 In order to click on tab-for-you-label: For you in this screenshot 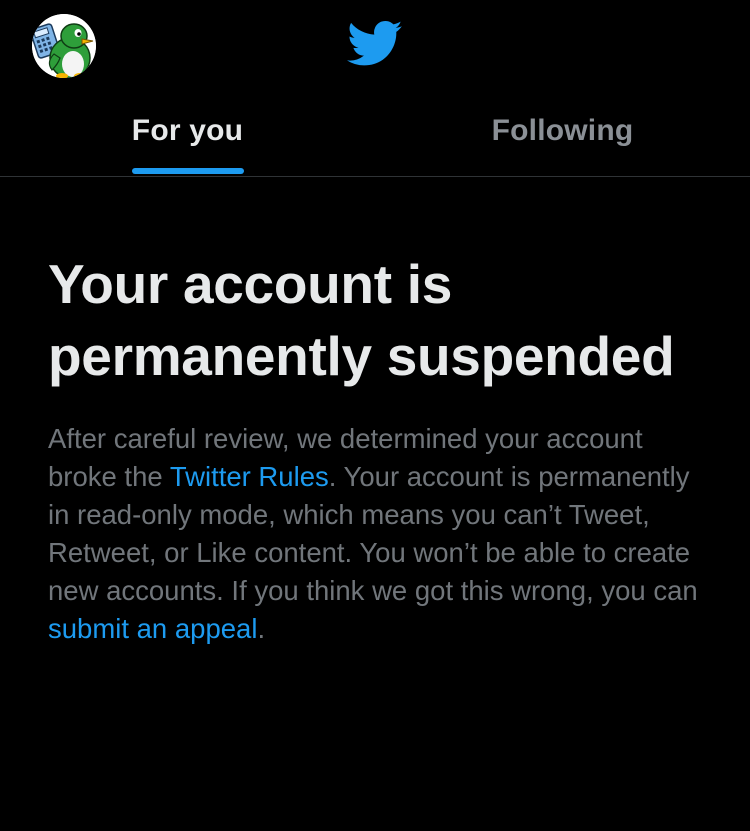, I will do `click(187, 130)`.